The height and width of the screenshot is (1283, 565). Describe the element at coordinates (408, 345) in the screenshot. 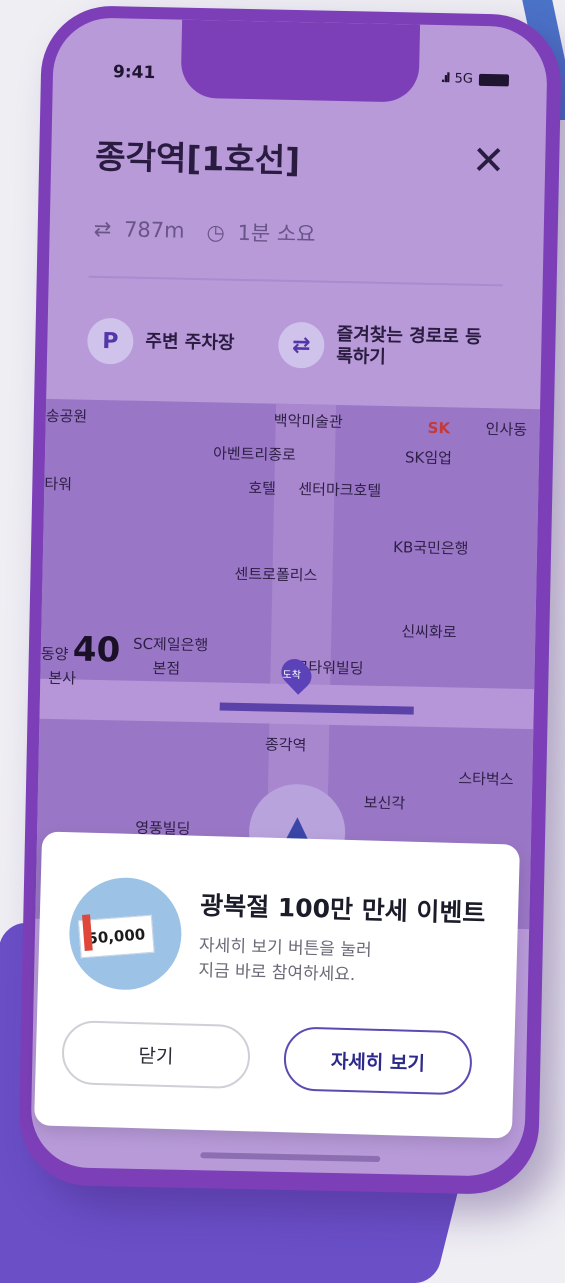

I see `favorite-route-label: 즐겨찾는 경로로 등록하기` at that location.